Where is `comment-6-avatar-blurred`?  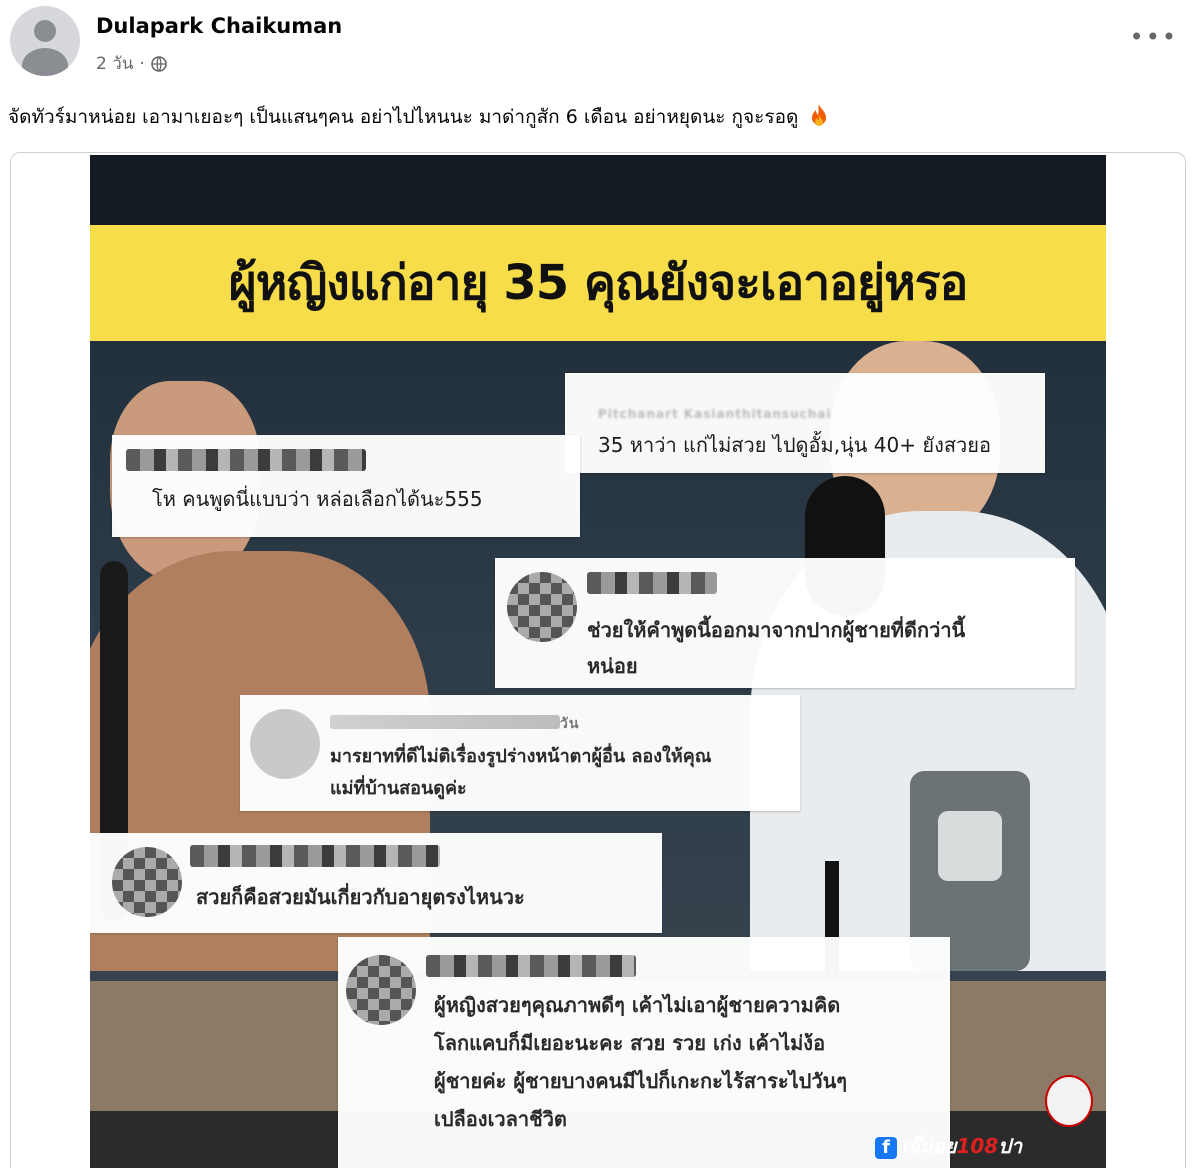 comment-6-avatar-blurred is located at coordinates (381, 990).